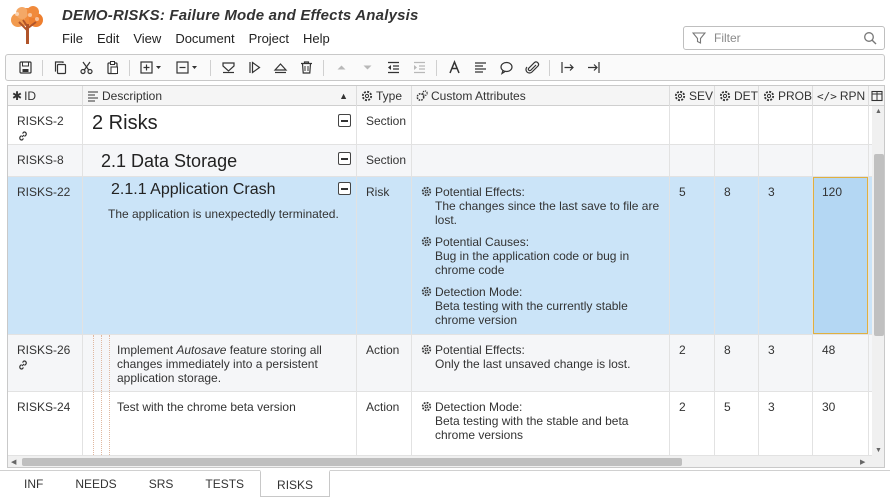 This screenshot has width=890, height=500. What do you see at coordinates (147, 39) in the screenshot?
I see `menu-view: View` at bounding box center [147, 39].